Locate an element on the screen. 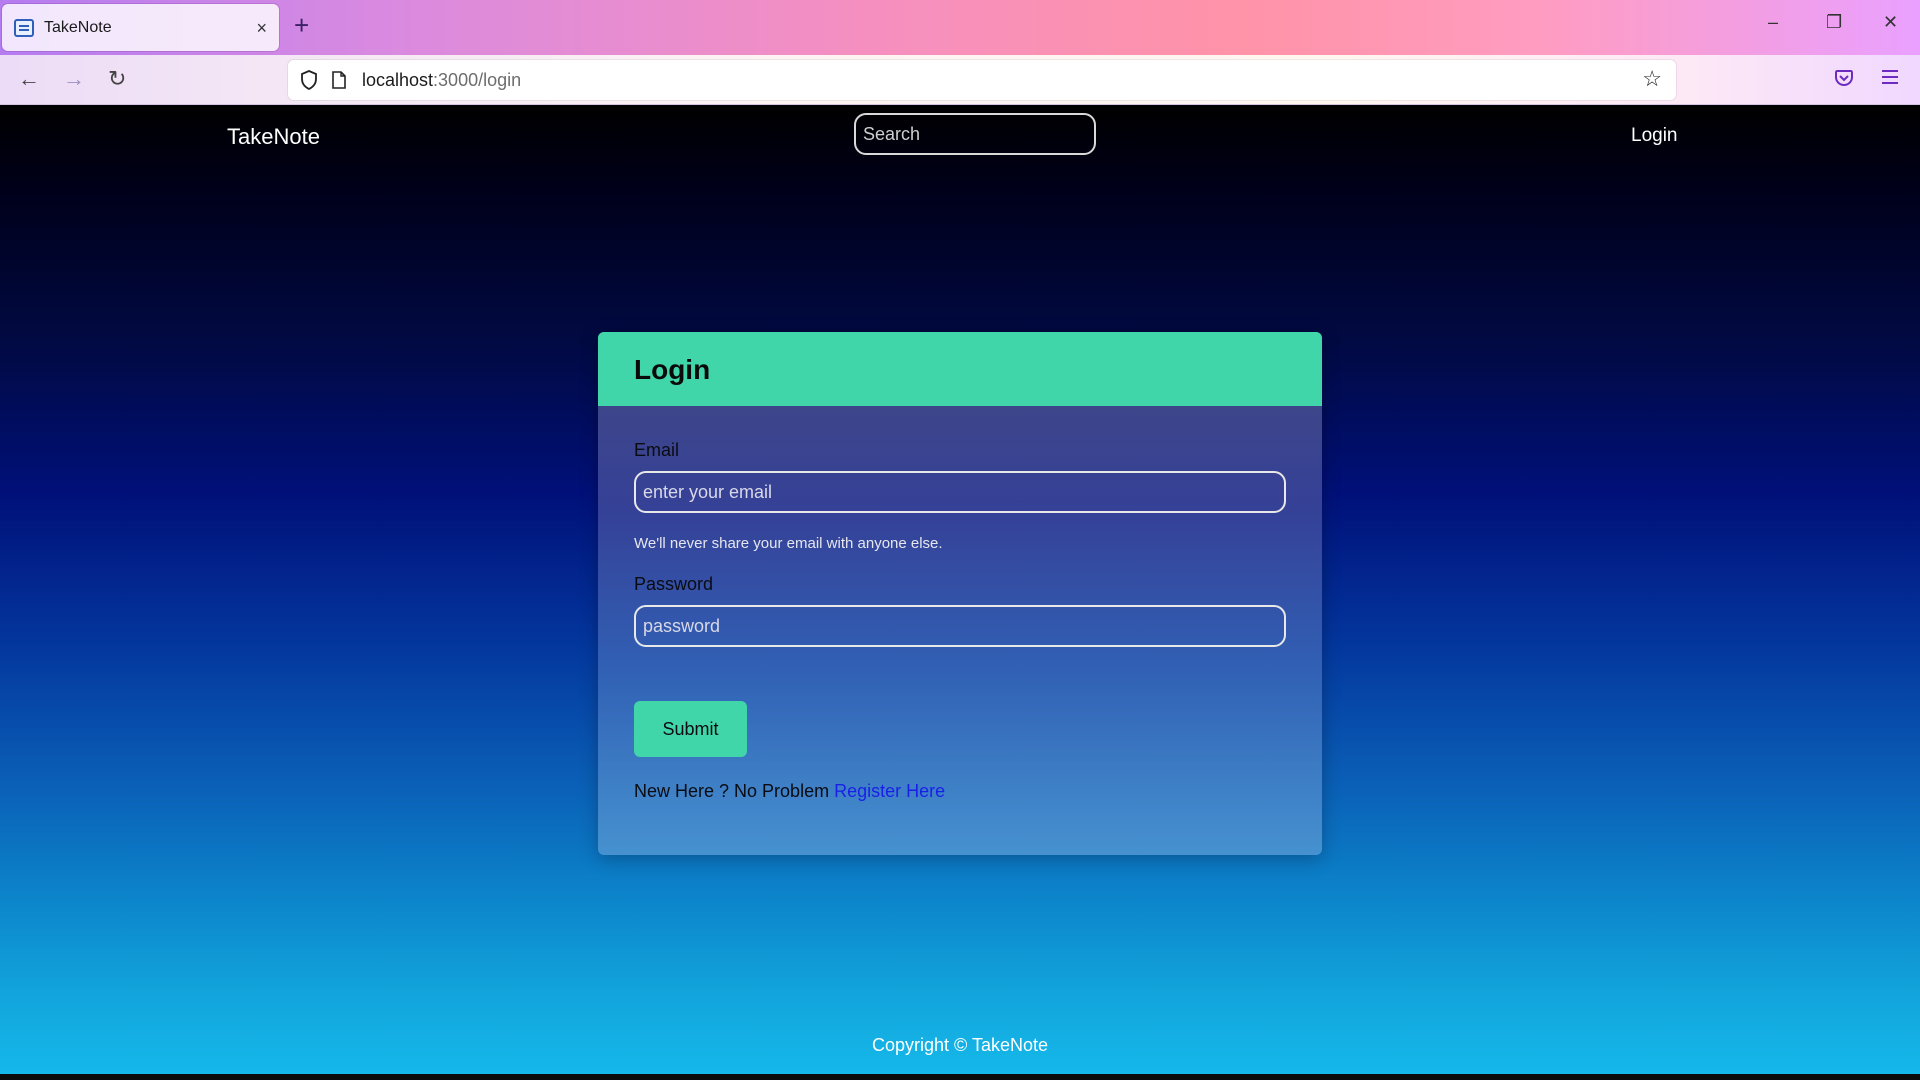  pocket-icon is located at coordinates (1844, 80).